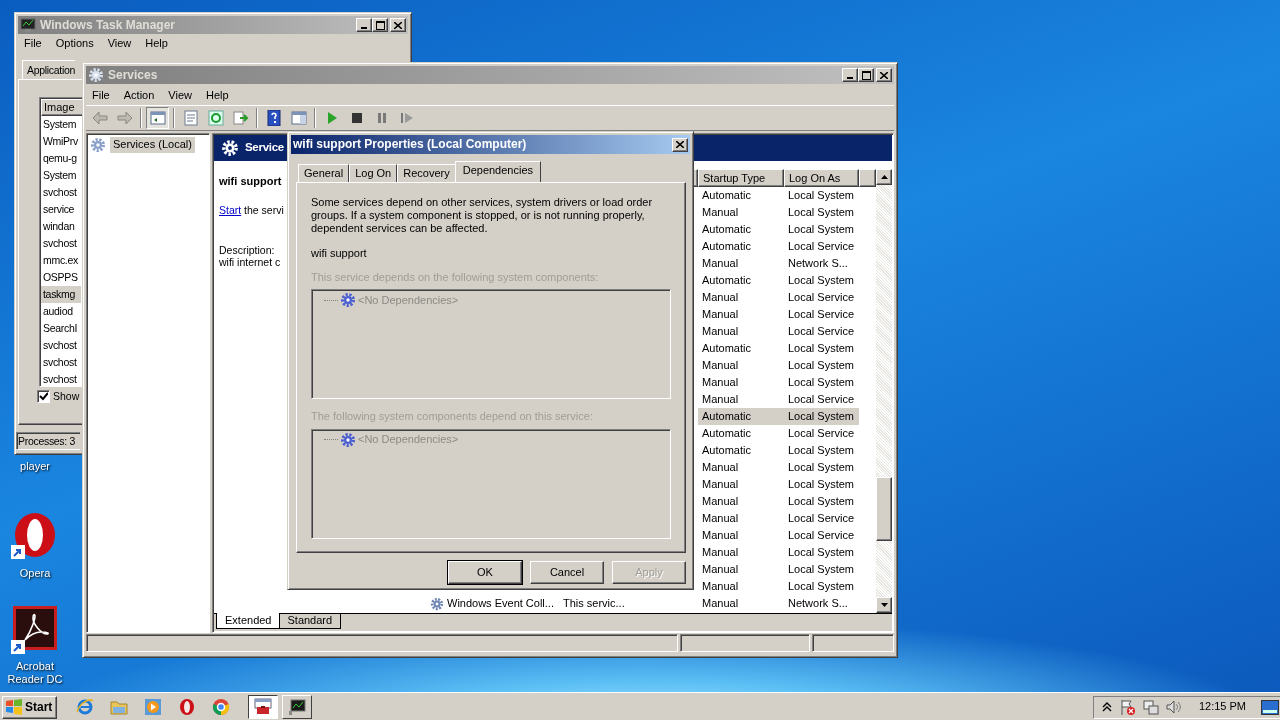  I want to click on table-cell: WmiPrv, so click(61, 141).